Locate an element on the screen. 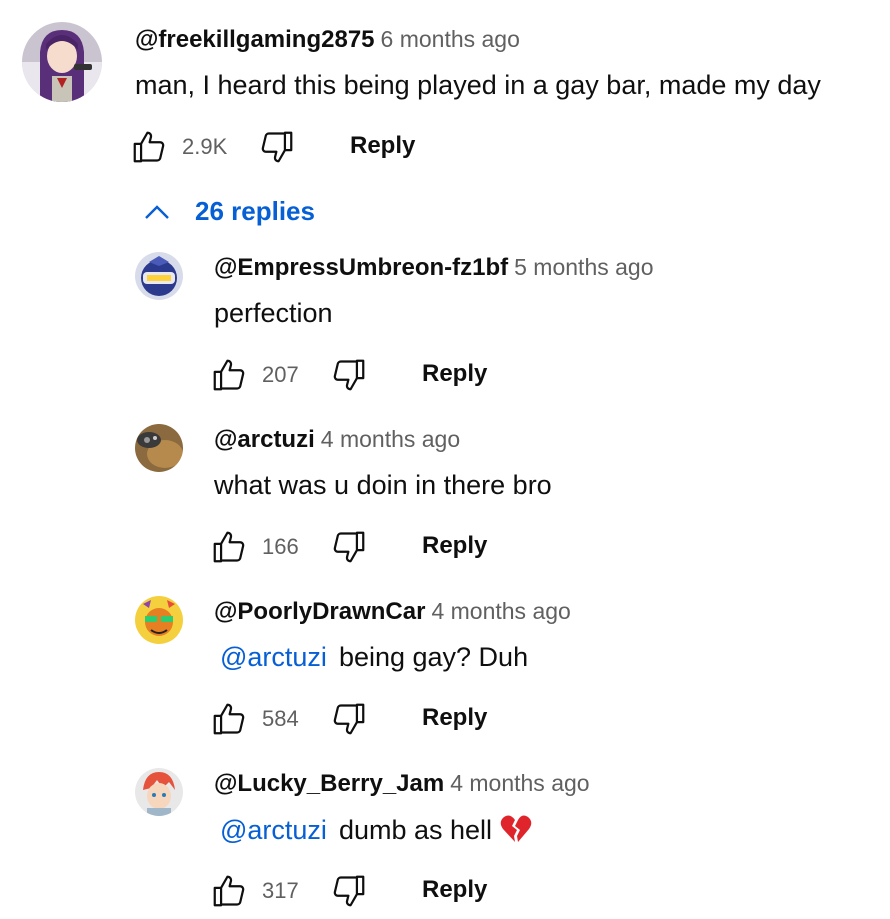 The width and height of the screenshot is (890, 919). chevron-up-icon is located at coordinates (157, 212).